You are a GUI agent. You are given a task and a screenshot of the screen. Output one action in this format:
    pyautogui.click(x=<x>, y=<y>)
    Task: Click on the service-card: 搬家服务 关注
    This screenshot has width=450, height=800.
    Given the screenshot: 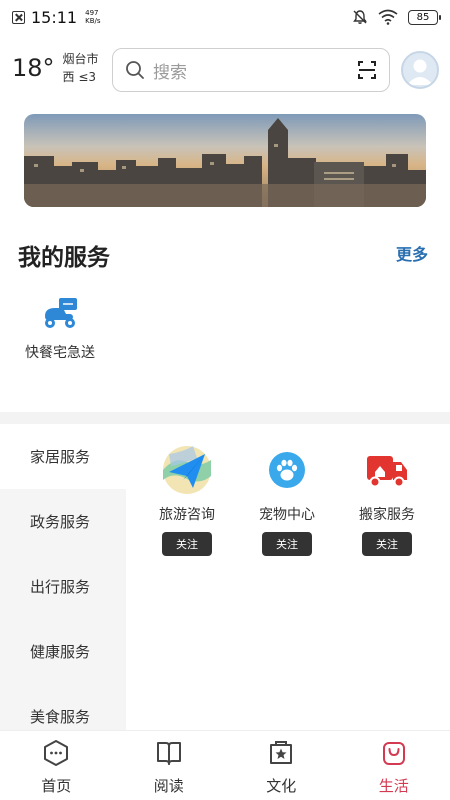 What is the action you would take?
    pyautogui.click(x=387, y=501)
    